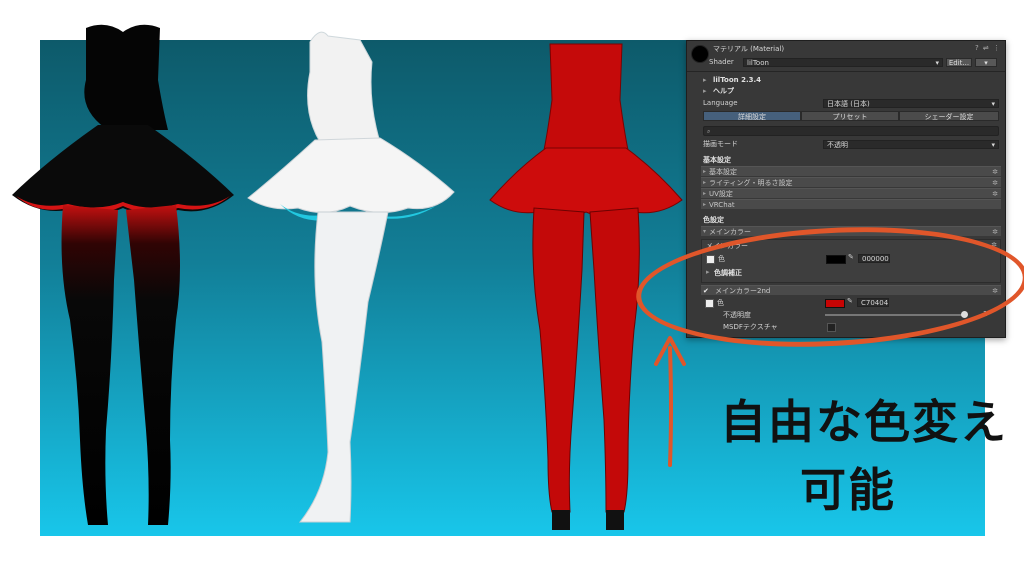 The height and width of the screenshot is (576, 1024). Describe the element at coordinates (721, 62) in the screenshot. I see `shader-label: Shader` at that location.